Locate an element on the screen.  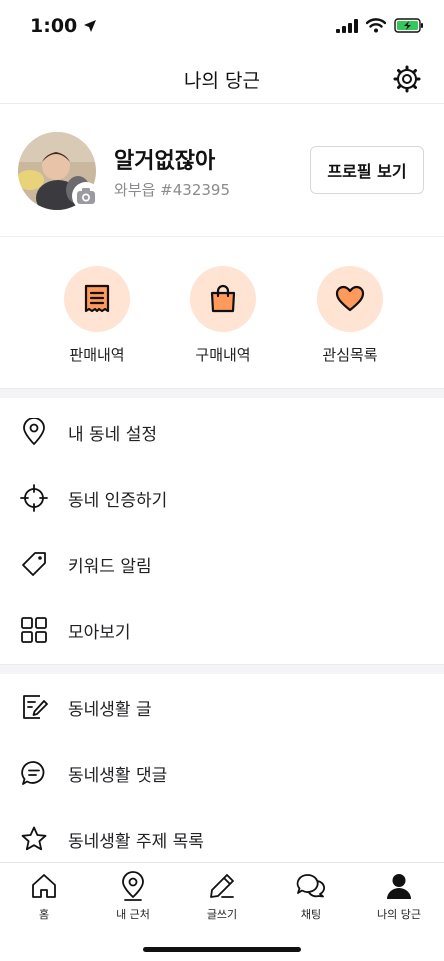
menu-item-keyword-alerts: 키워드 알림 is located at coordinates (222, 564).